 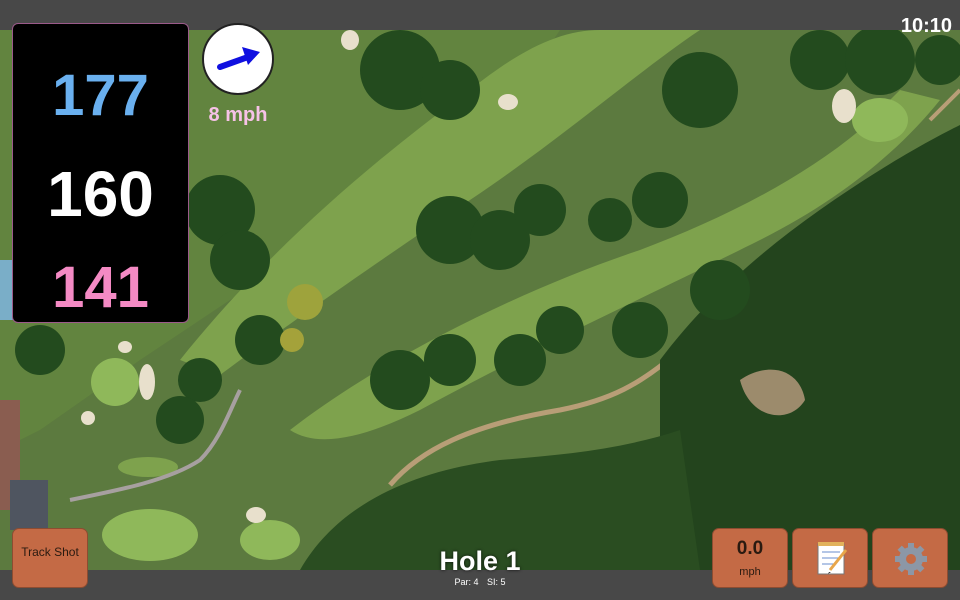 I want to click on notes-button, so click(x=830, y=558).